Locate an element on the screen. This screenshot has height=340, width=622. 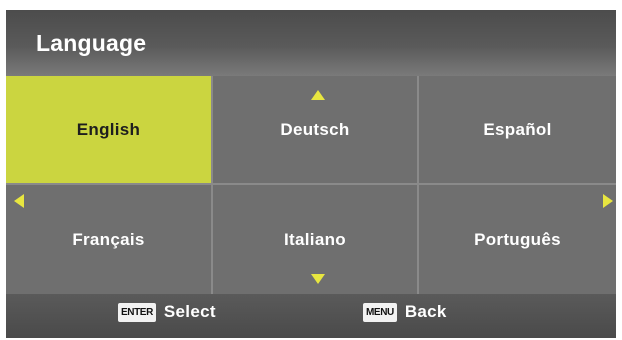
menu-key-icon: MENU is located at coordinates (380, 312).